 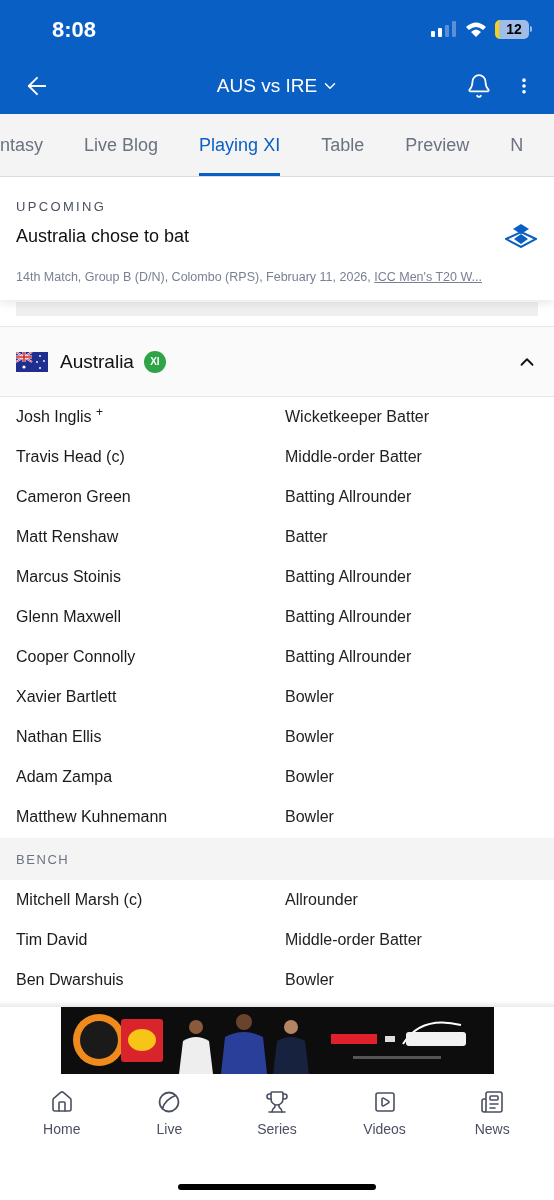 What do you see at coordinates (150, 777) in the screenshot?
I see `player-name: Adam Zampa` at bounding box center [150, 777].